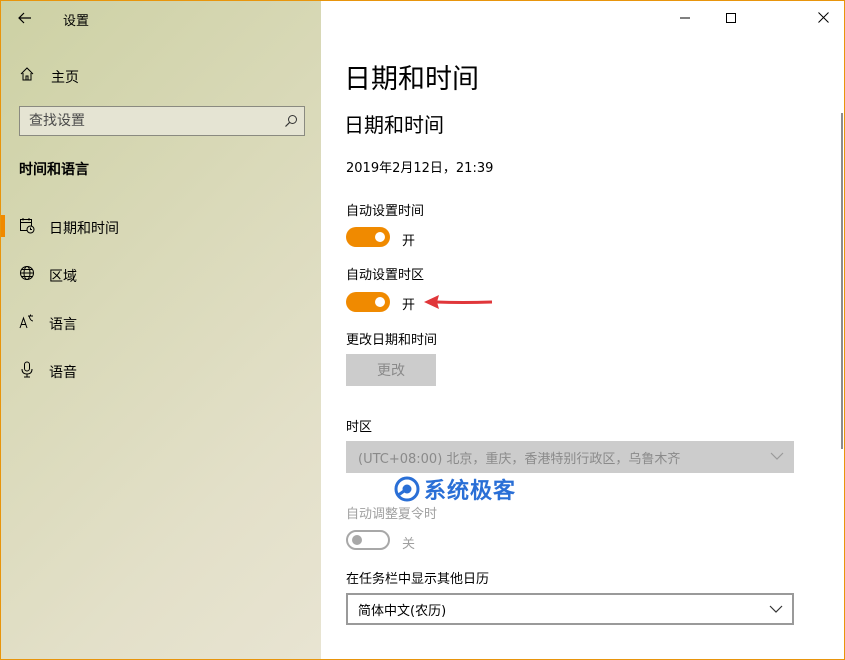 The image size is (845, 660). I want to click on dst-state: 关, so click(409, 544).